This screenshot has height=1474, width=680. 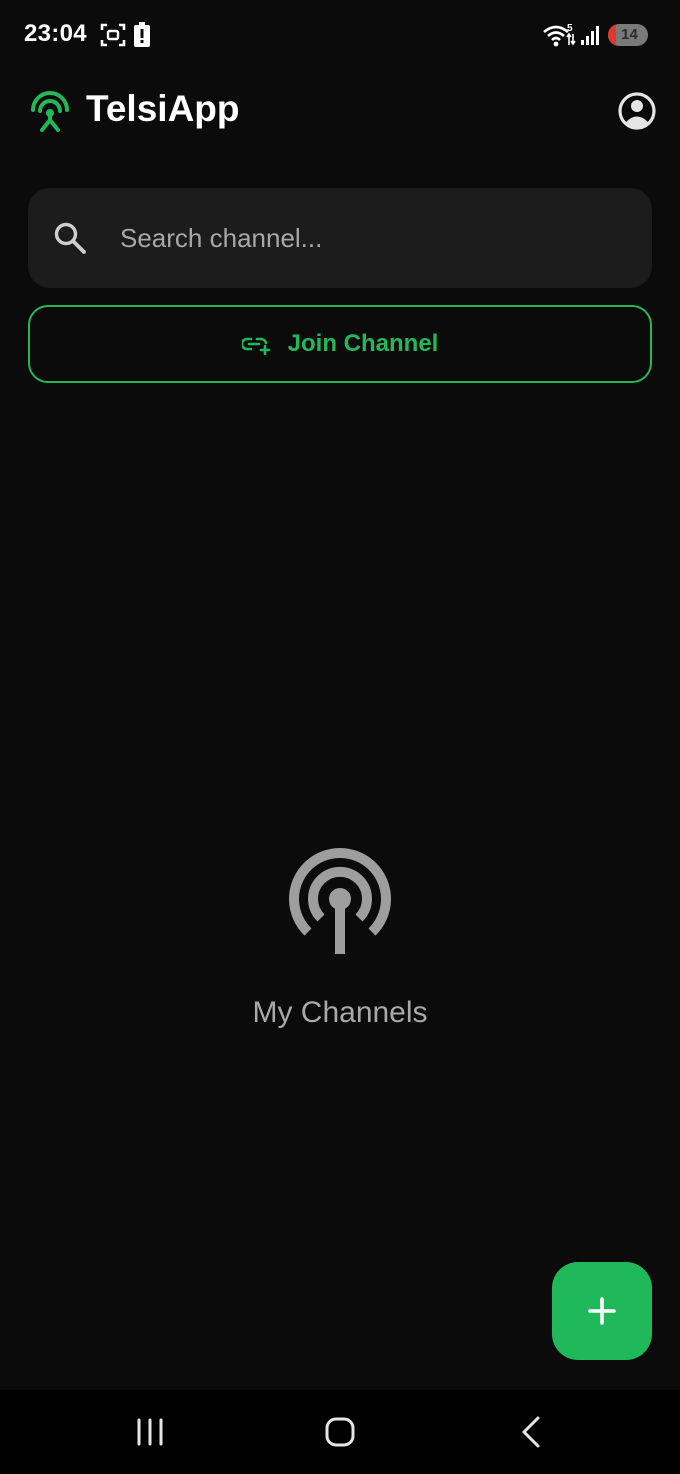 What do you see at coordinates (340, 1012) in the screenshot?
I see `empty-state-label: My Channels` at bounding box center [340, 1012].